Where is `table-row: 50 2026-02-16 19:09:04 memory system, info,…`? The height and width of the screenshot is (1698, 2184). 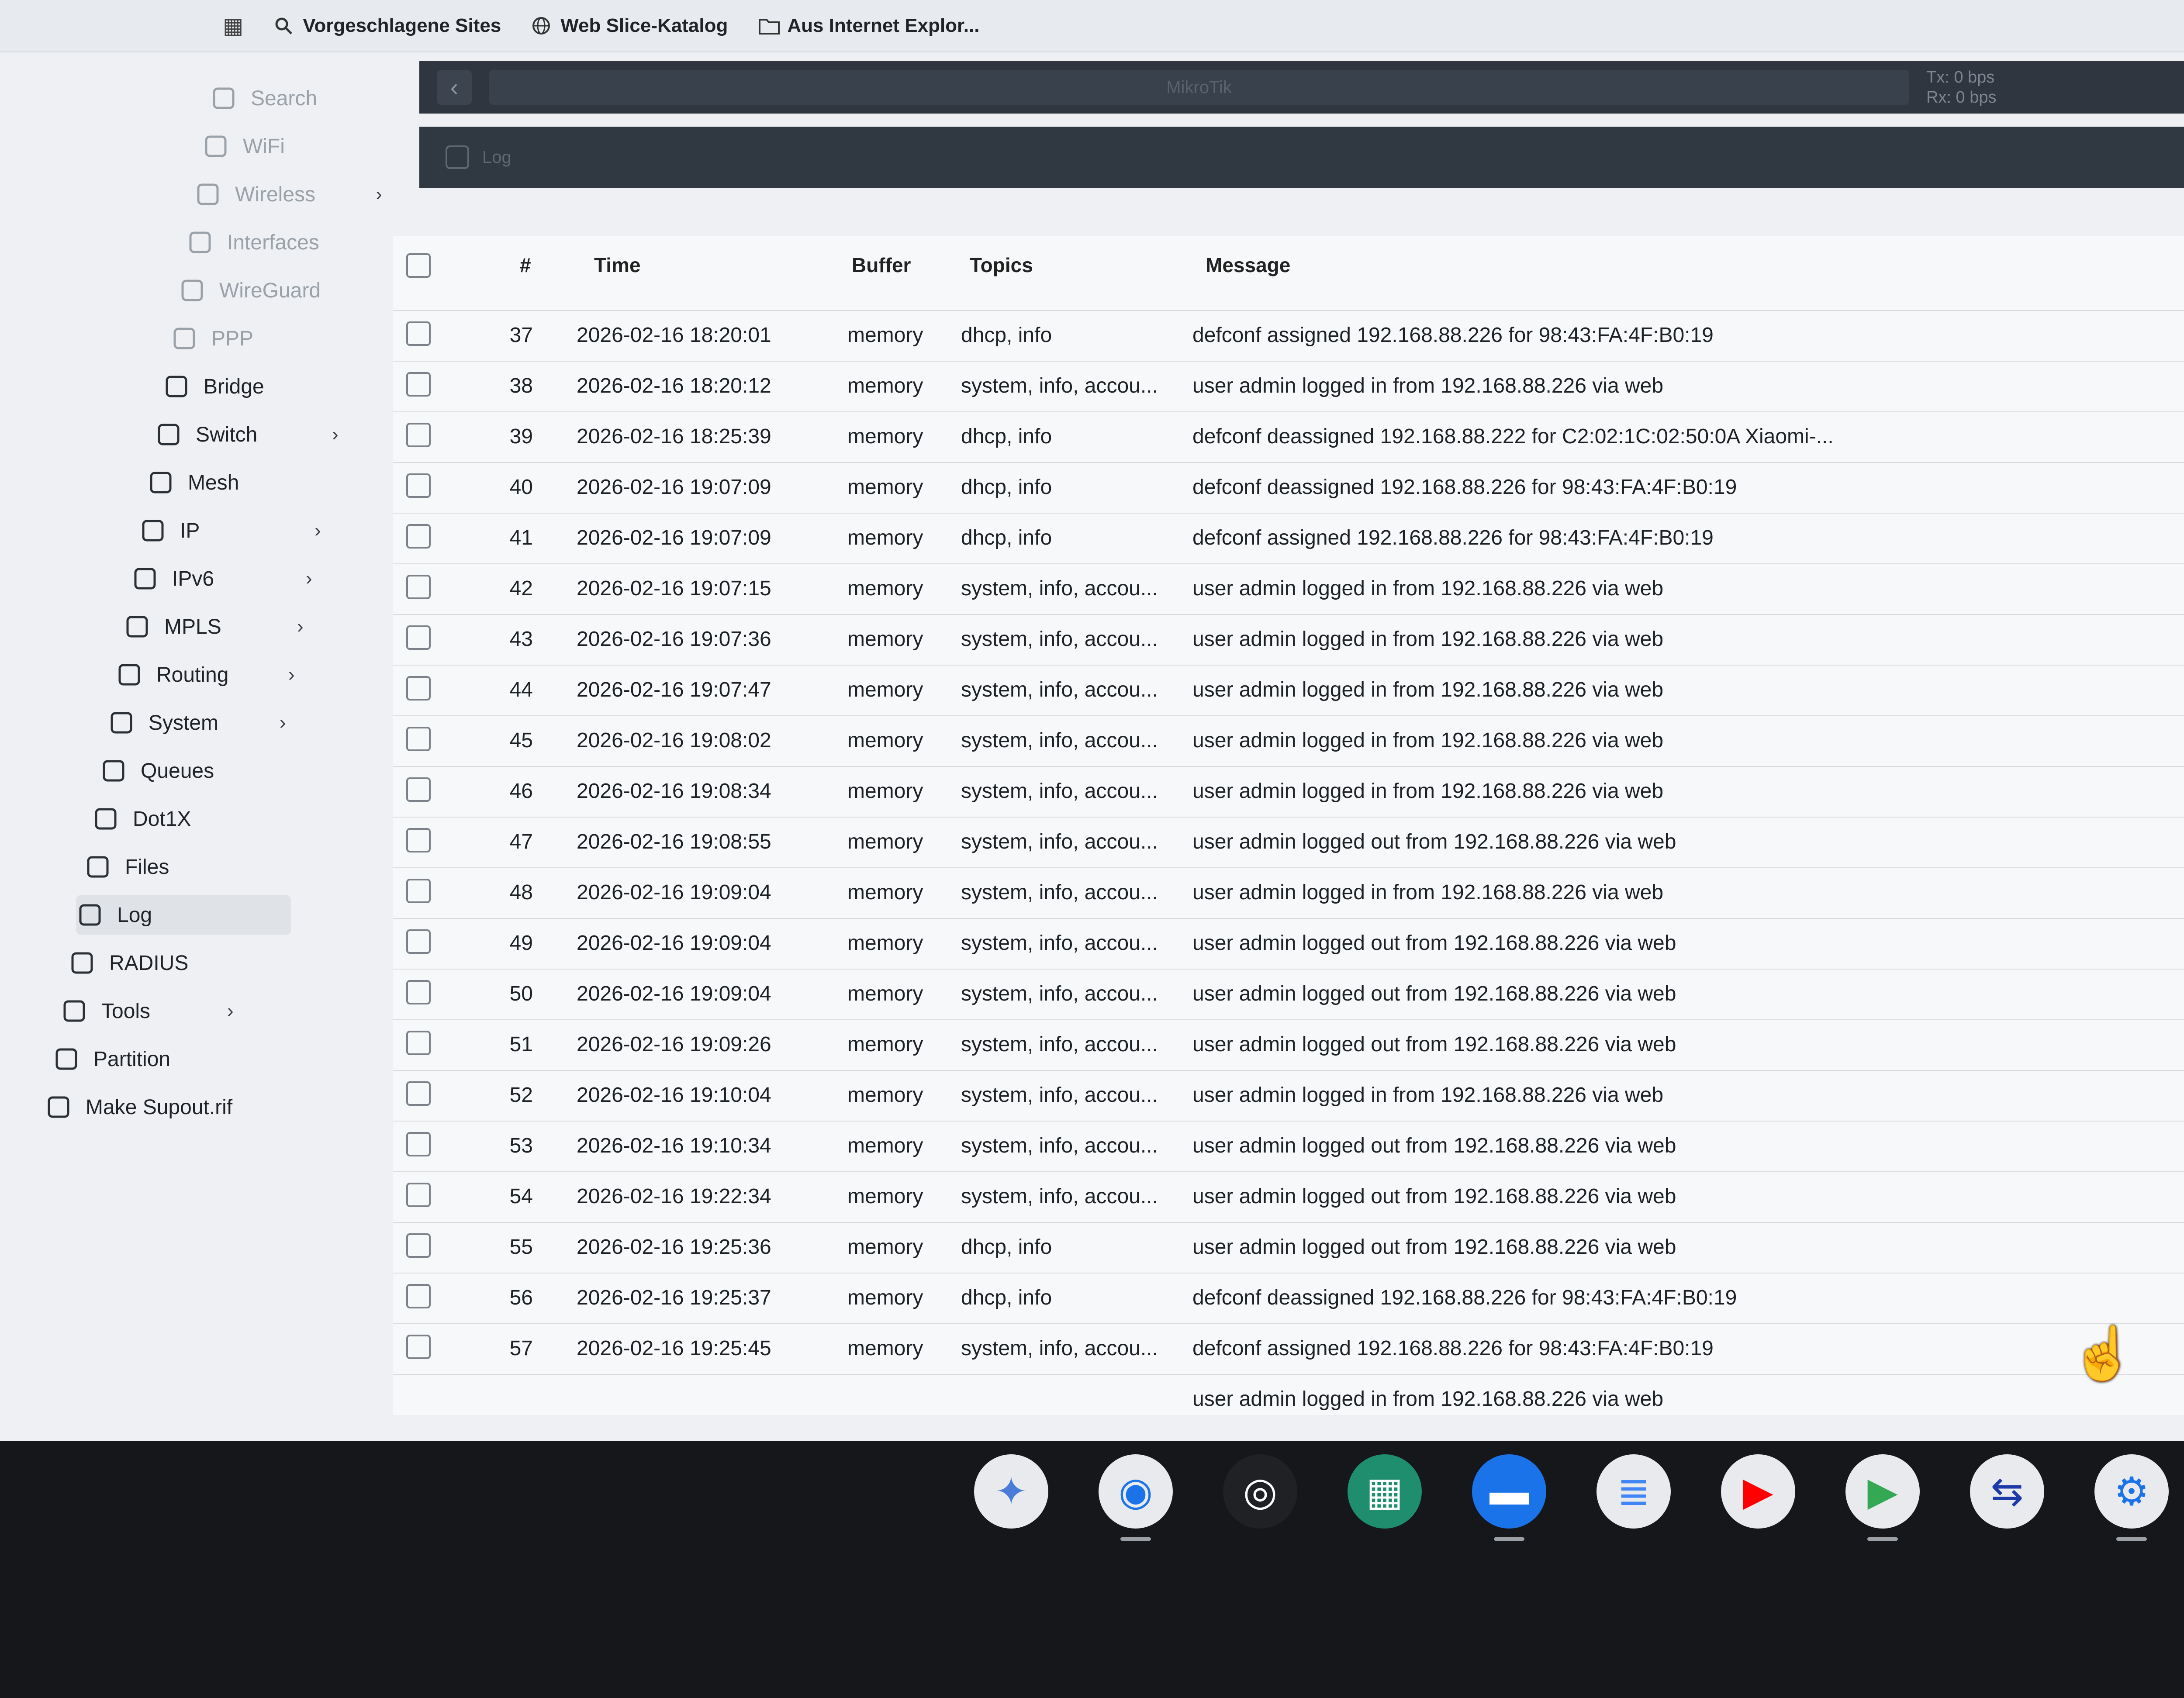 table-row: 50 2026-02-16 19:09:04 memory system, info,… is located at coordinates (1288, 993).